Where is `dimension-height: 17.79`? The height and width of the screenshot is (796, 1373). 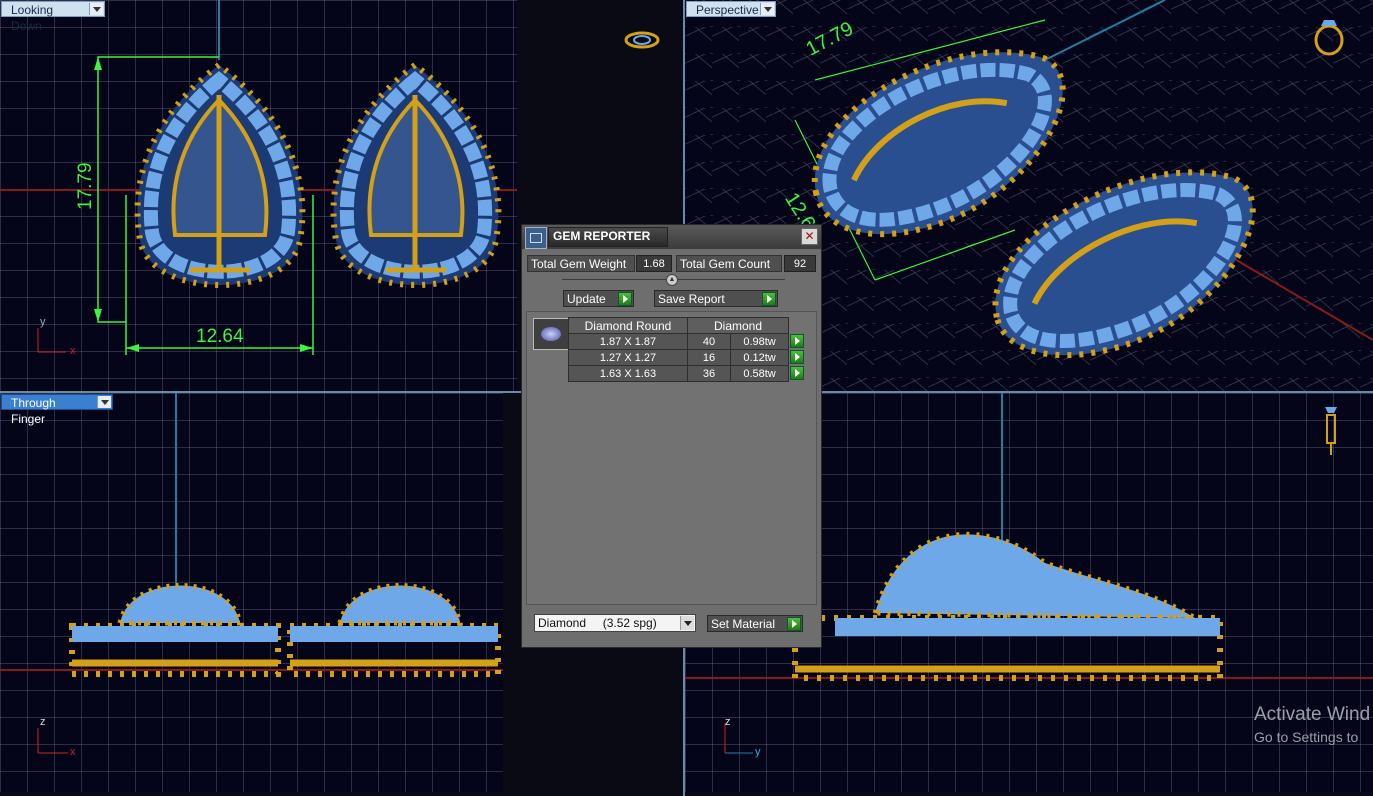 dimension-height: 17.79 is located at coordinates (85, 186).